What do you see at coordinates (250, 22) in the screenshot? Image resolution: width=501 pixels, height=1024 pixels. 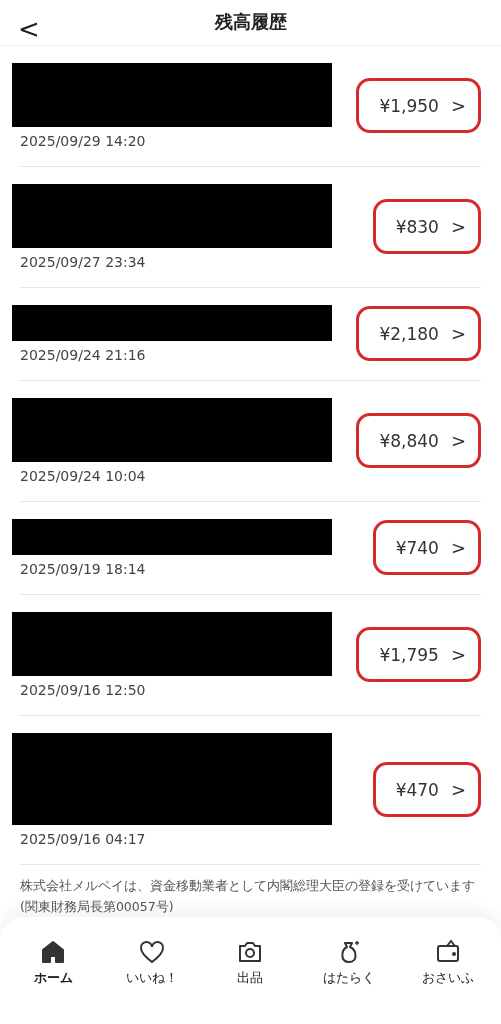 I see `page-title: 残高履歴` at bounding box center [250, 22].